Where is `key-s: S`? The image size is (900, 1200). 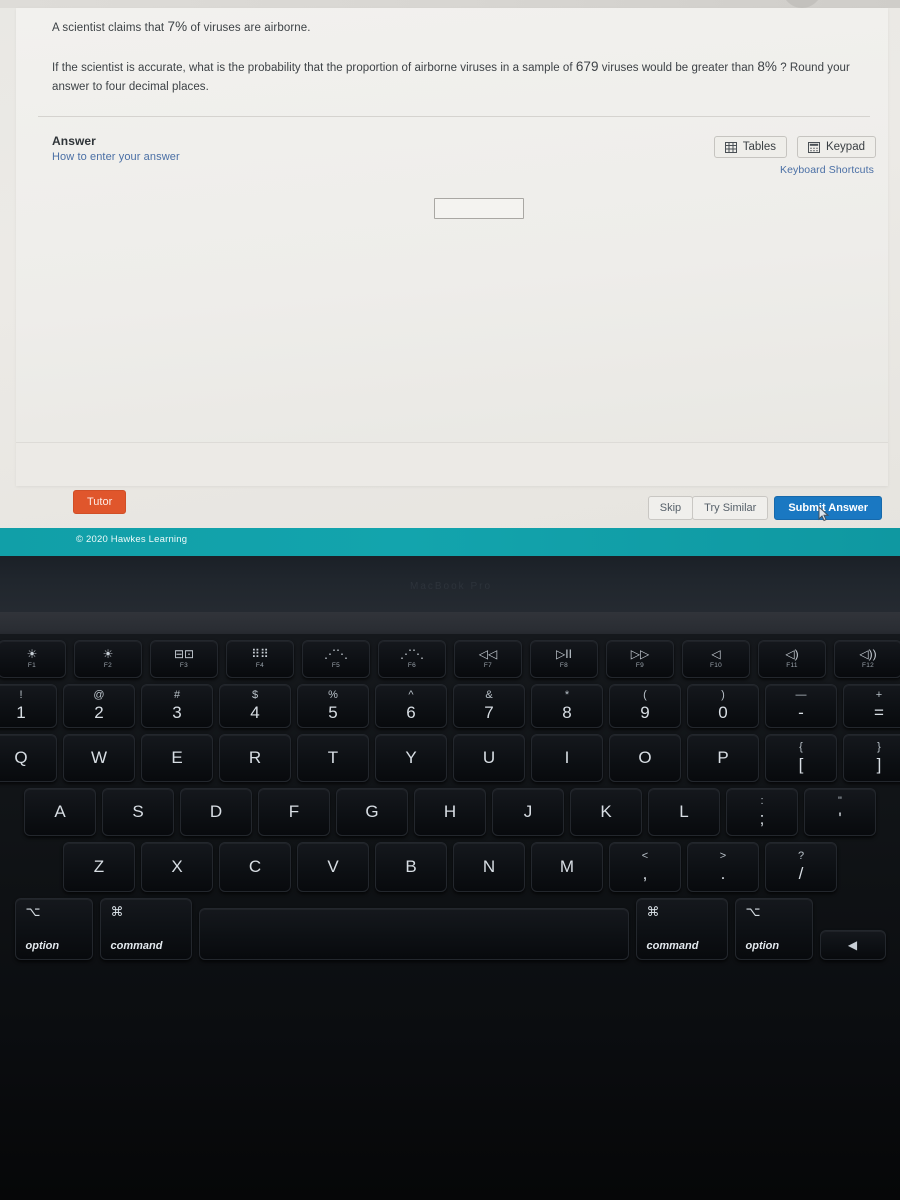
key-s: S is located at coordinates (138, 812).